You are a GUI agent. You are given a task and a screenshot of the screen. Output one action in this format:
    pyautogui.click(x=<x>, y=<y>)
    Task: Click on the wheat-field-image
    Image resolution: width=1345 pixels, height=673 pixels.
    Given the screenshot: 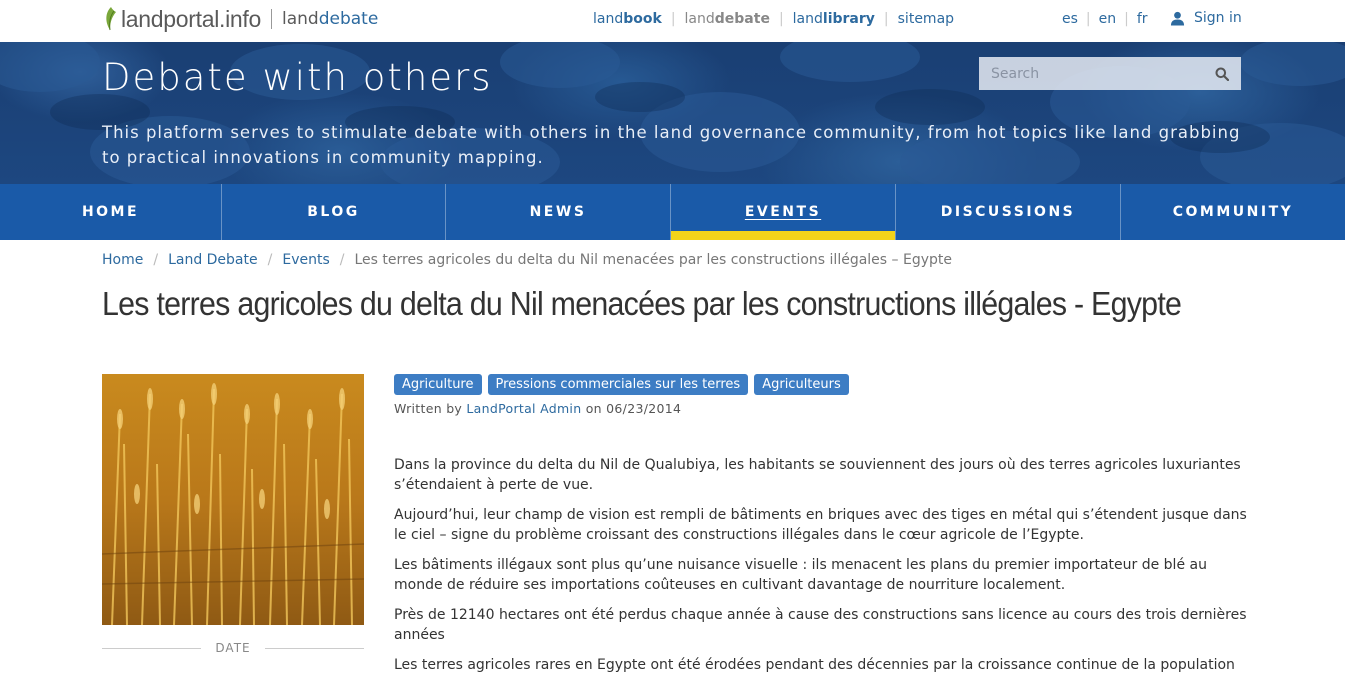 What is the action you would take?
    pyautogui.click(x=233, y=499)
    